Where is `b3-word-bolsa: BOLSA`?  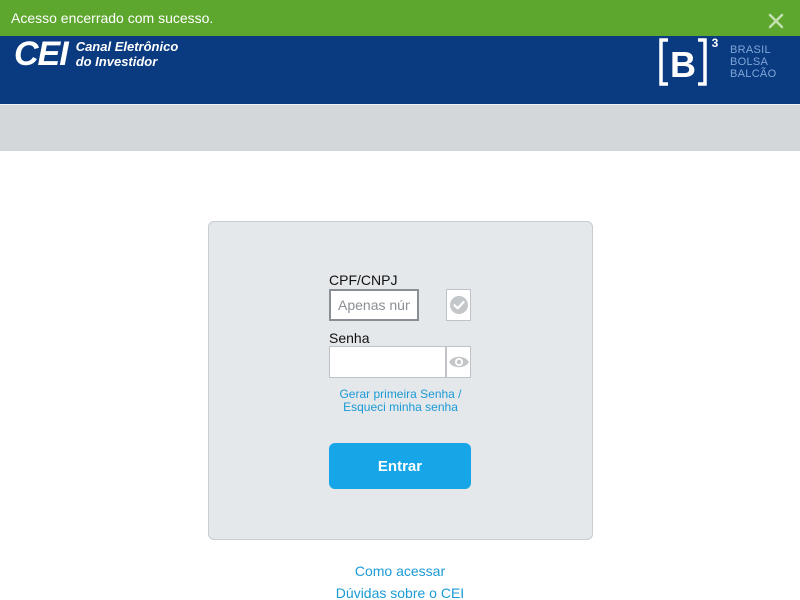
b3-word-bolsa: BOLSA is located at coordinates (749, 62).